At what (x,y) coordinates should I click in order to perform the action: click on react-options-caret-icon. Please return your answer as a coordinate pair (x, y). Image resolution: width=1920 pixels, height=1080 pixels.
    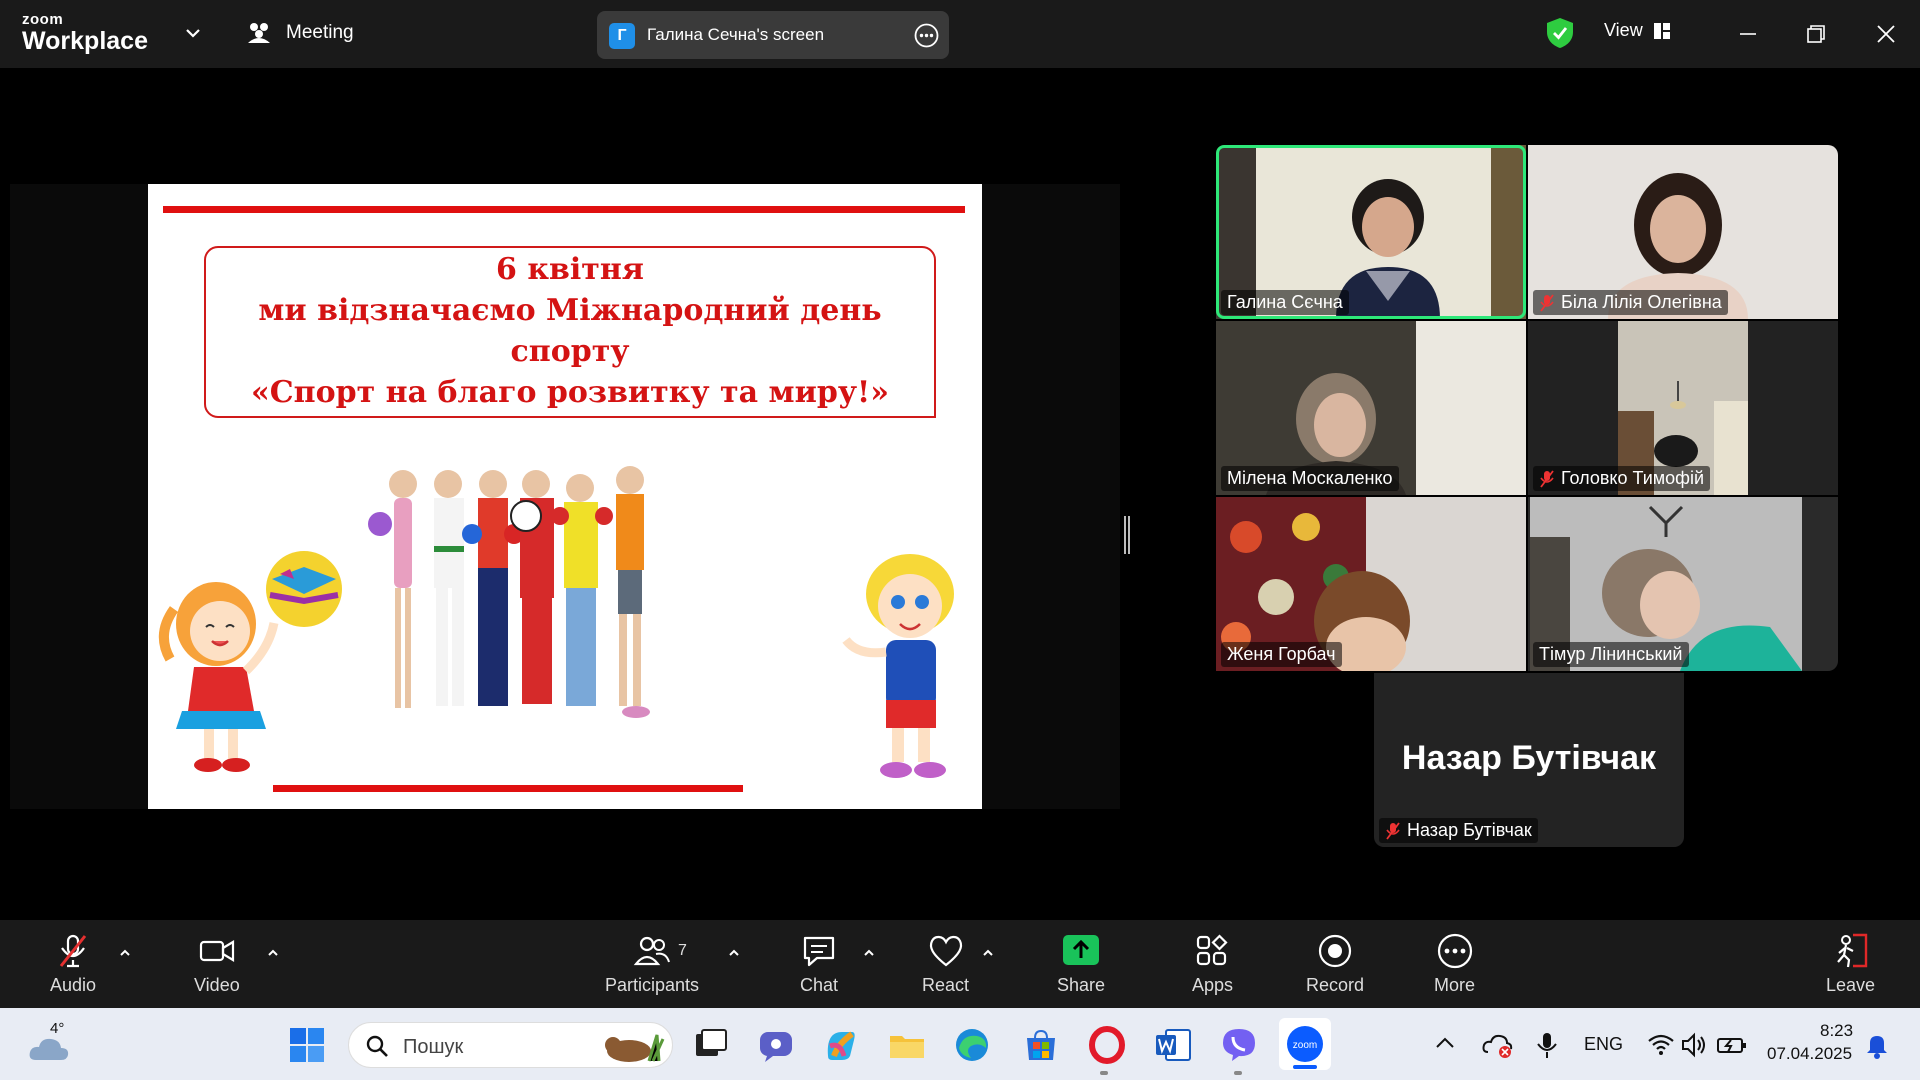
    Looking at the image, I should click on (988, 953).